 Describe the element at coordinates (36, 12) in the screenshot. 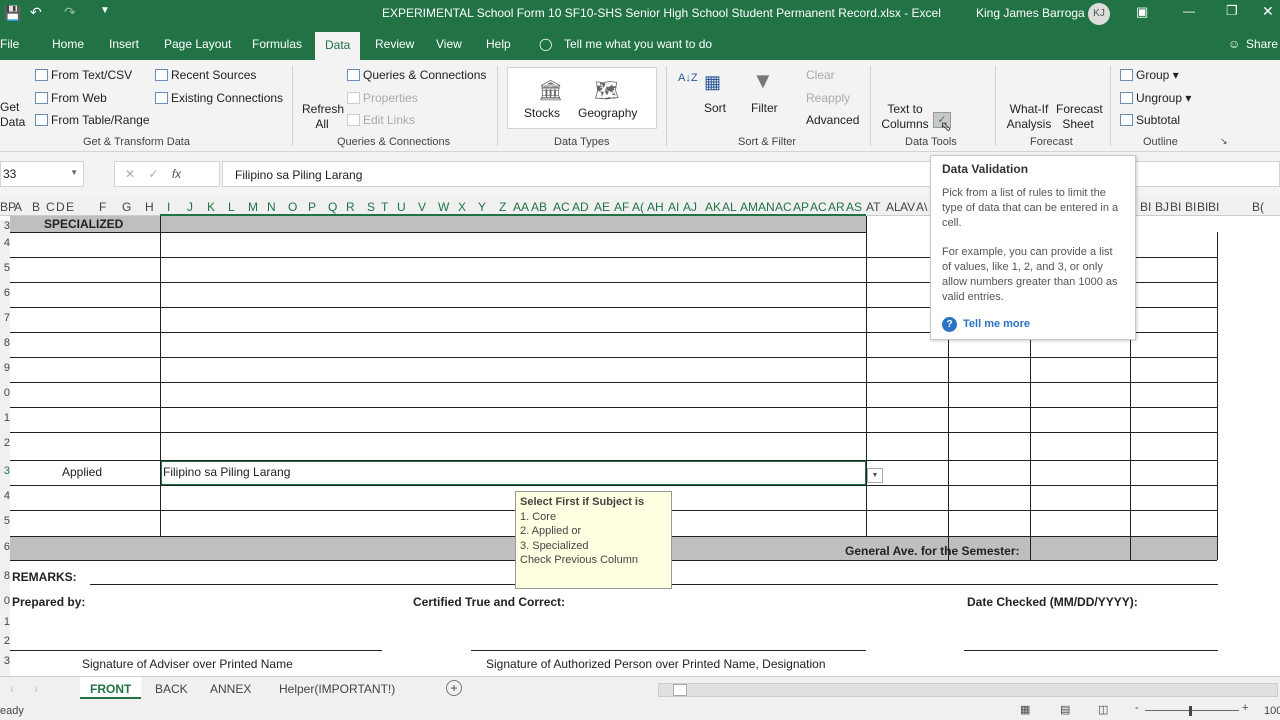

I see `undo-icon: ↶` at that location.